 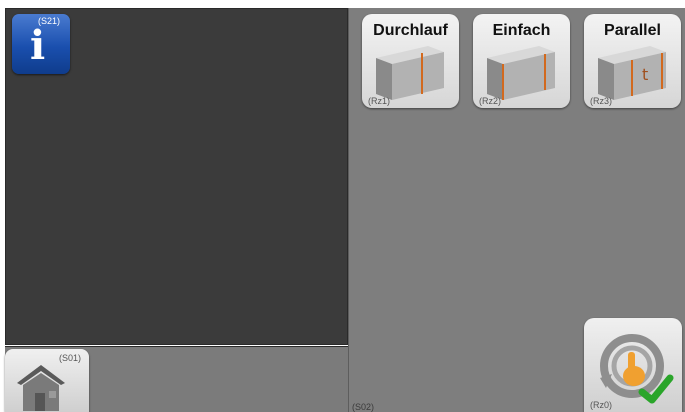 What do you see at coordinates (645, 74) in the screenshot?
I see `svg-text: t` at bounding box center [645, 74].